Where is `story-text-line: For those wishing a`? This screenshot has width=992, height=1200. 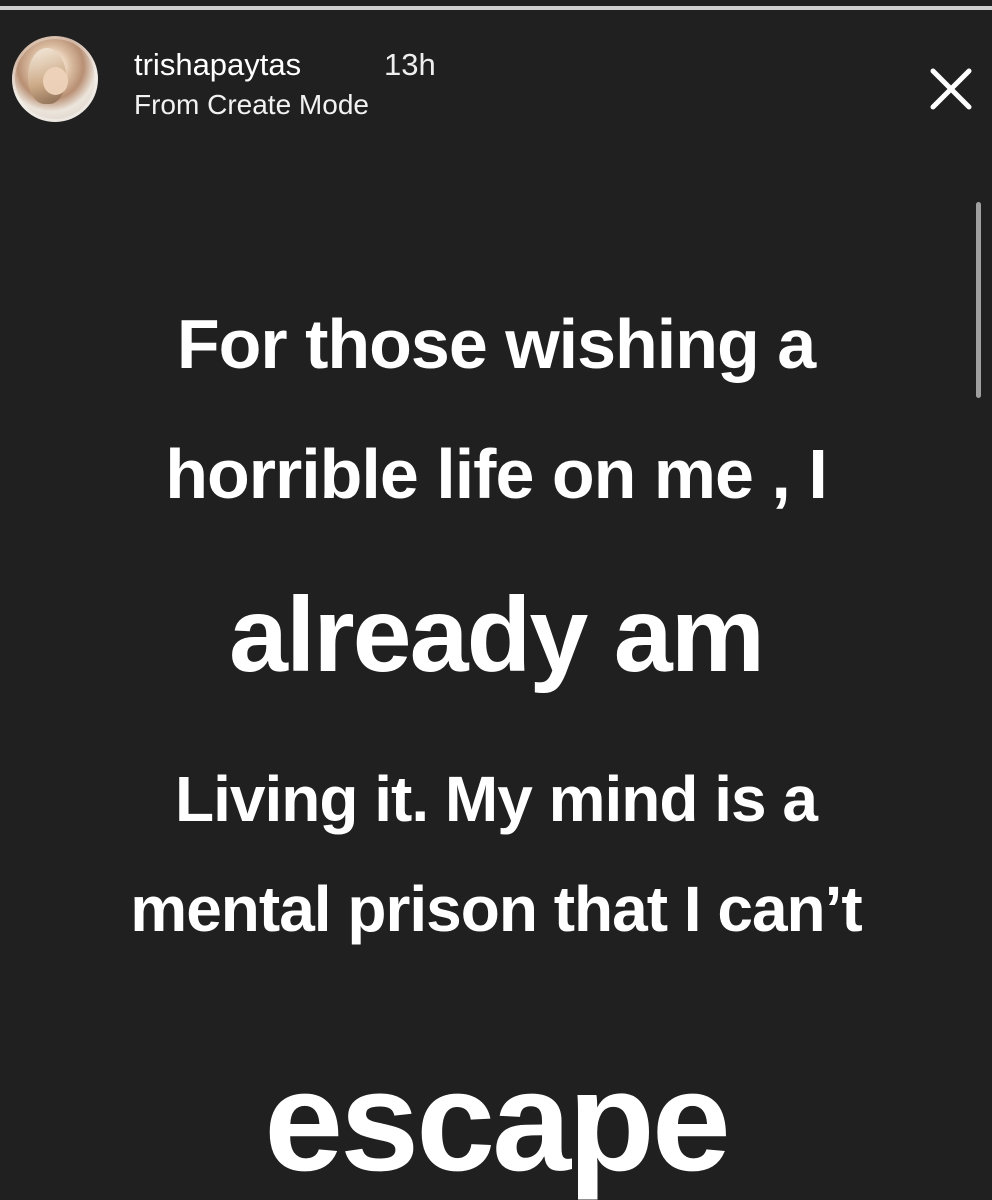
story-text-line: For those wishing a is located at coordinates (496, 344).